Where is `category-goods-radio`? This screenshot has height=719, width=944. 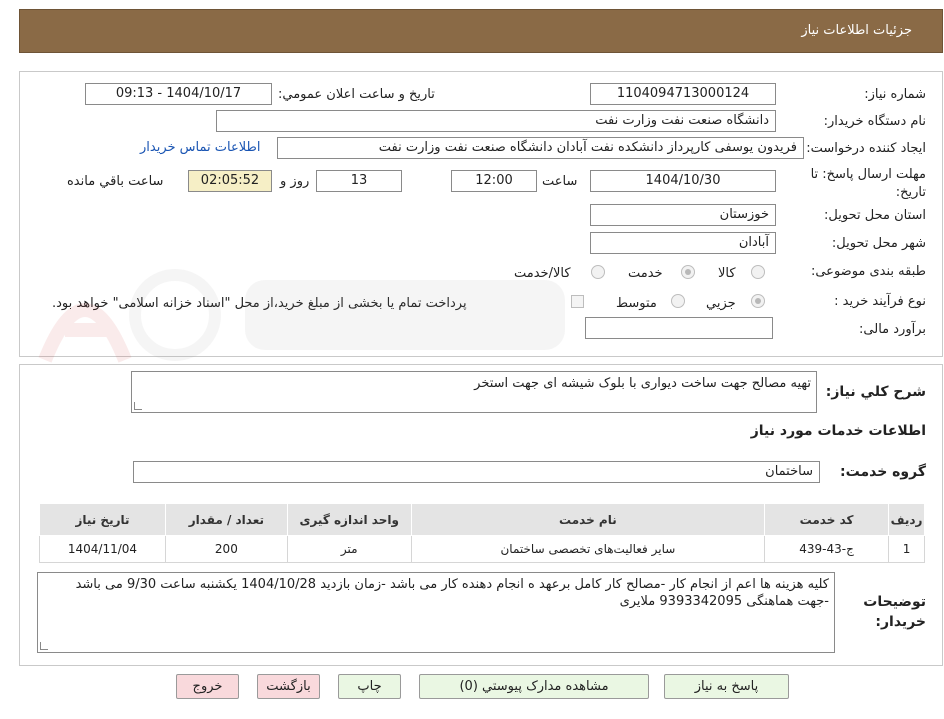
category-goods-radio is located at coordinates (758, 272).